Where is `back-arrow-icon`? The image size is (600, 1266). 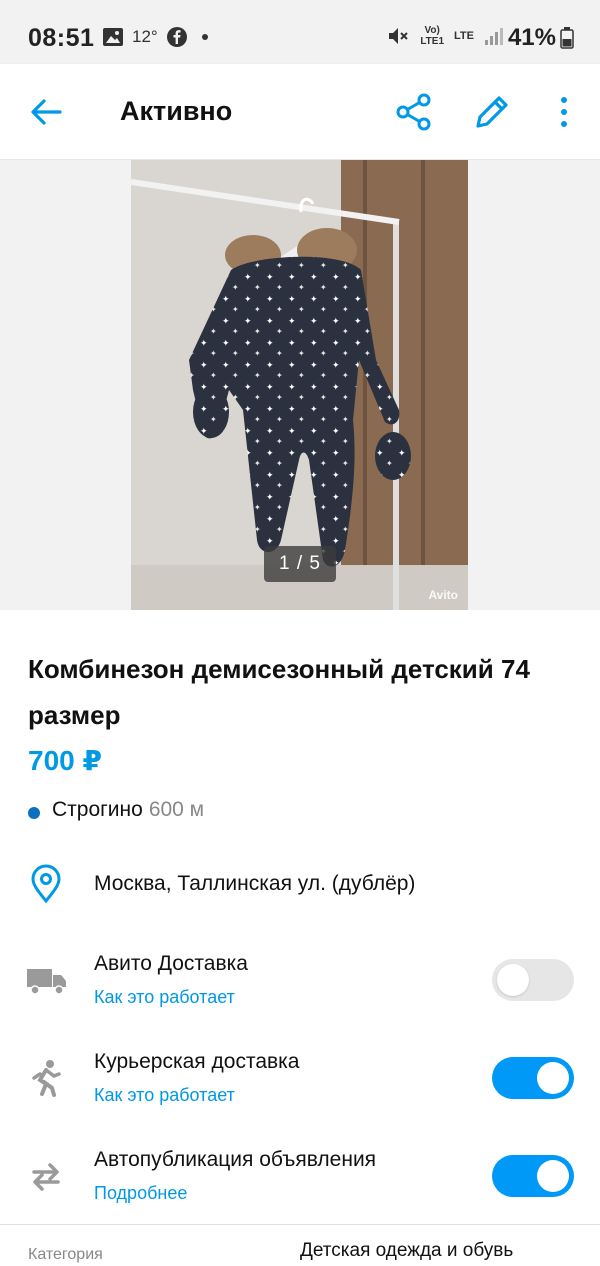
back-arrow-icon is located at coordinates (46, 112).